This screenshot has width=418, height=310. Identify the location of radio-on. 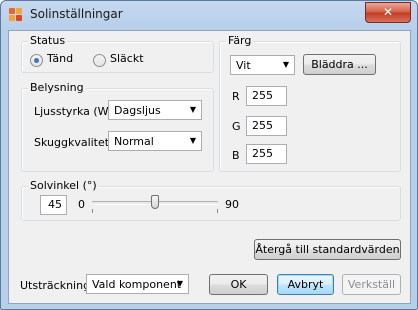
(36, 60).